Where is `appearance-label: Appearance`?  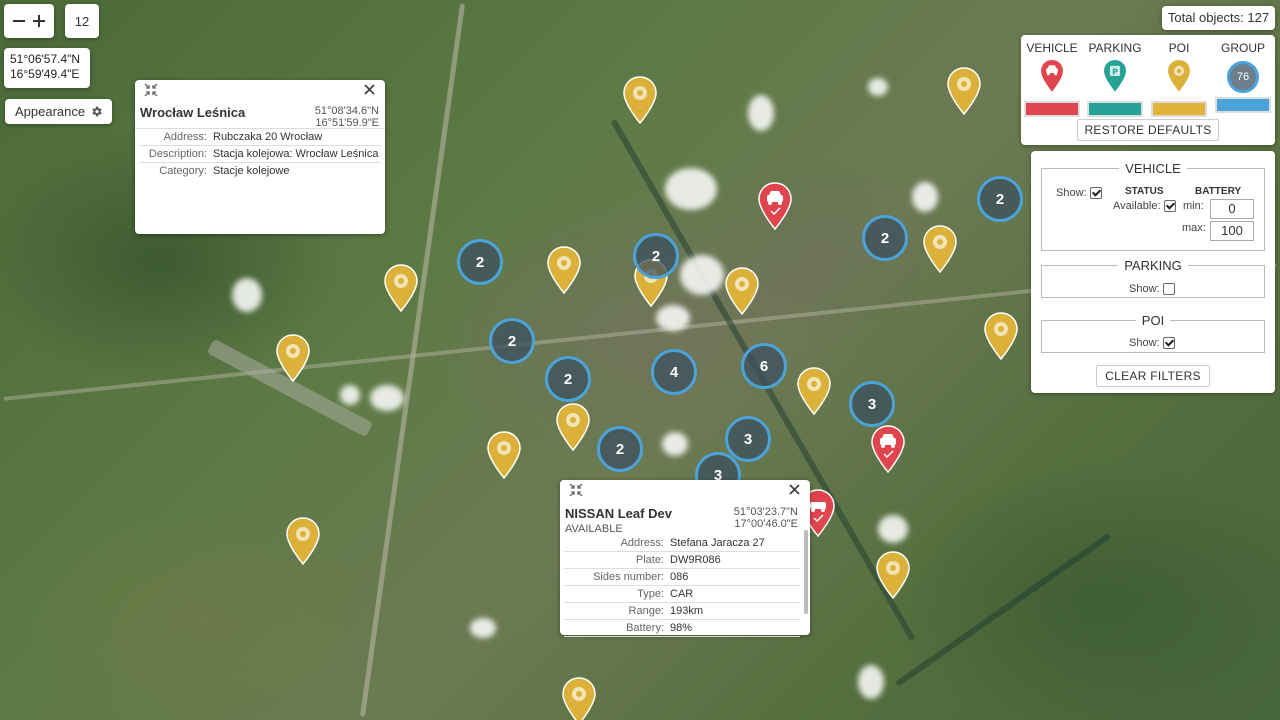
appearance-label: Appearance is located at coordinates (50, 111).